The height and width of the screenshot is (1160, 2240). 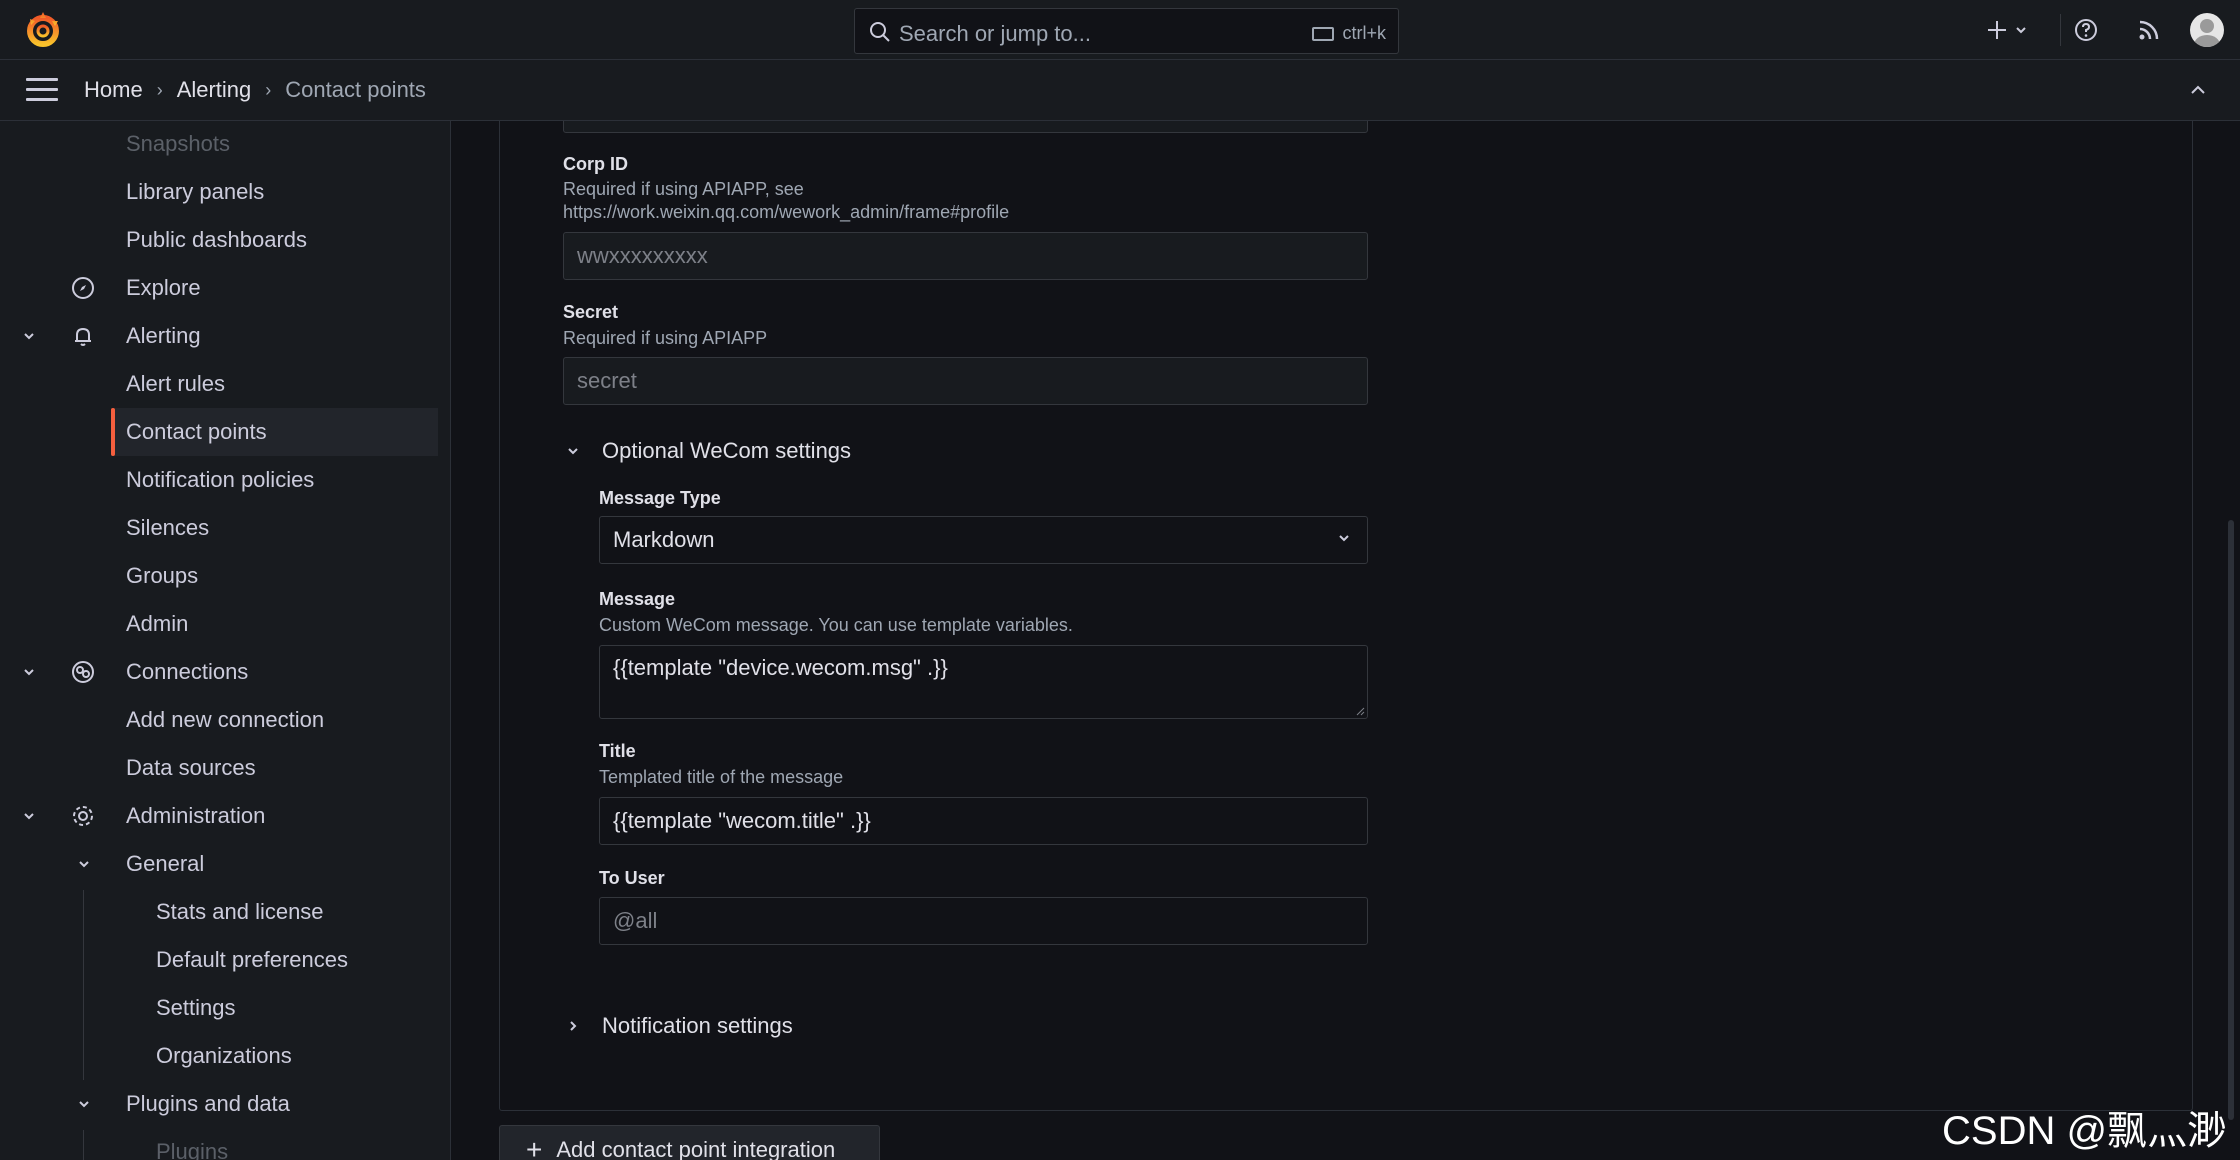 What do you see at coordinates (679, 1026) in the screenshot?
I see `notification-settings-toggle: Notification settings` at bounding box center [679, 1026].